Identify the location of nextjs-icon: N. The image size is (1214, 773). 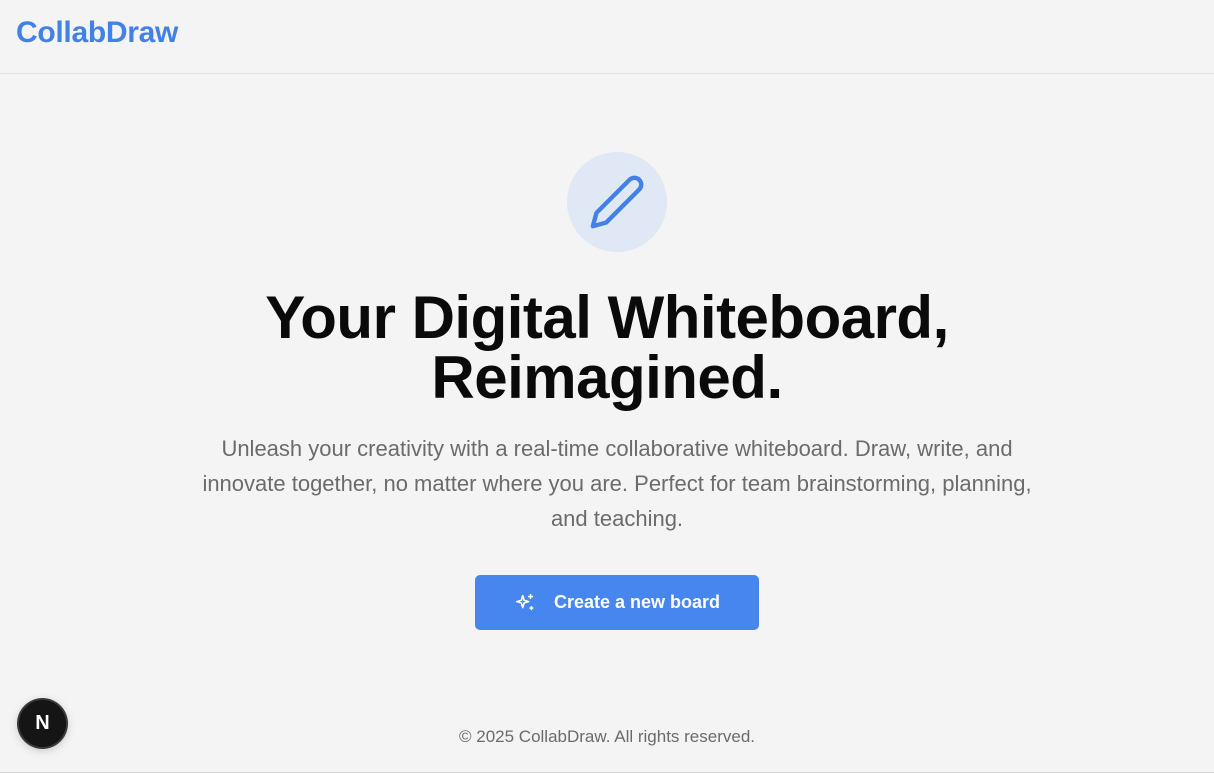
(42, 723).